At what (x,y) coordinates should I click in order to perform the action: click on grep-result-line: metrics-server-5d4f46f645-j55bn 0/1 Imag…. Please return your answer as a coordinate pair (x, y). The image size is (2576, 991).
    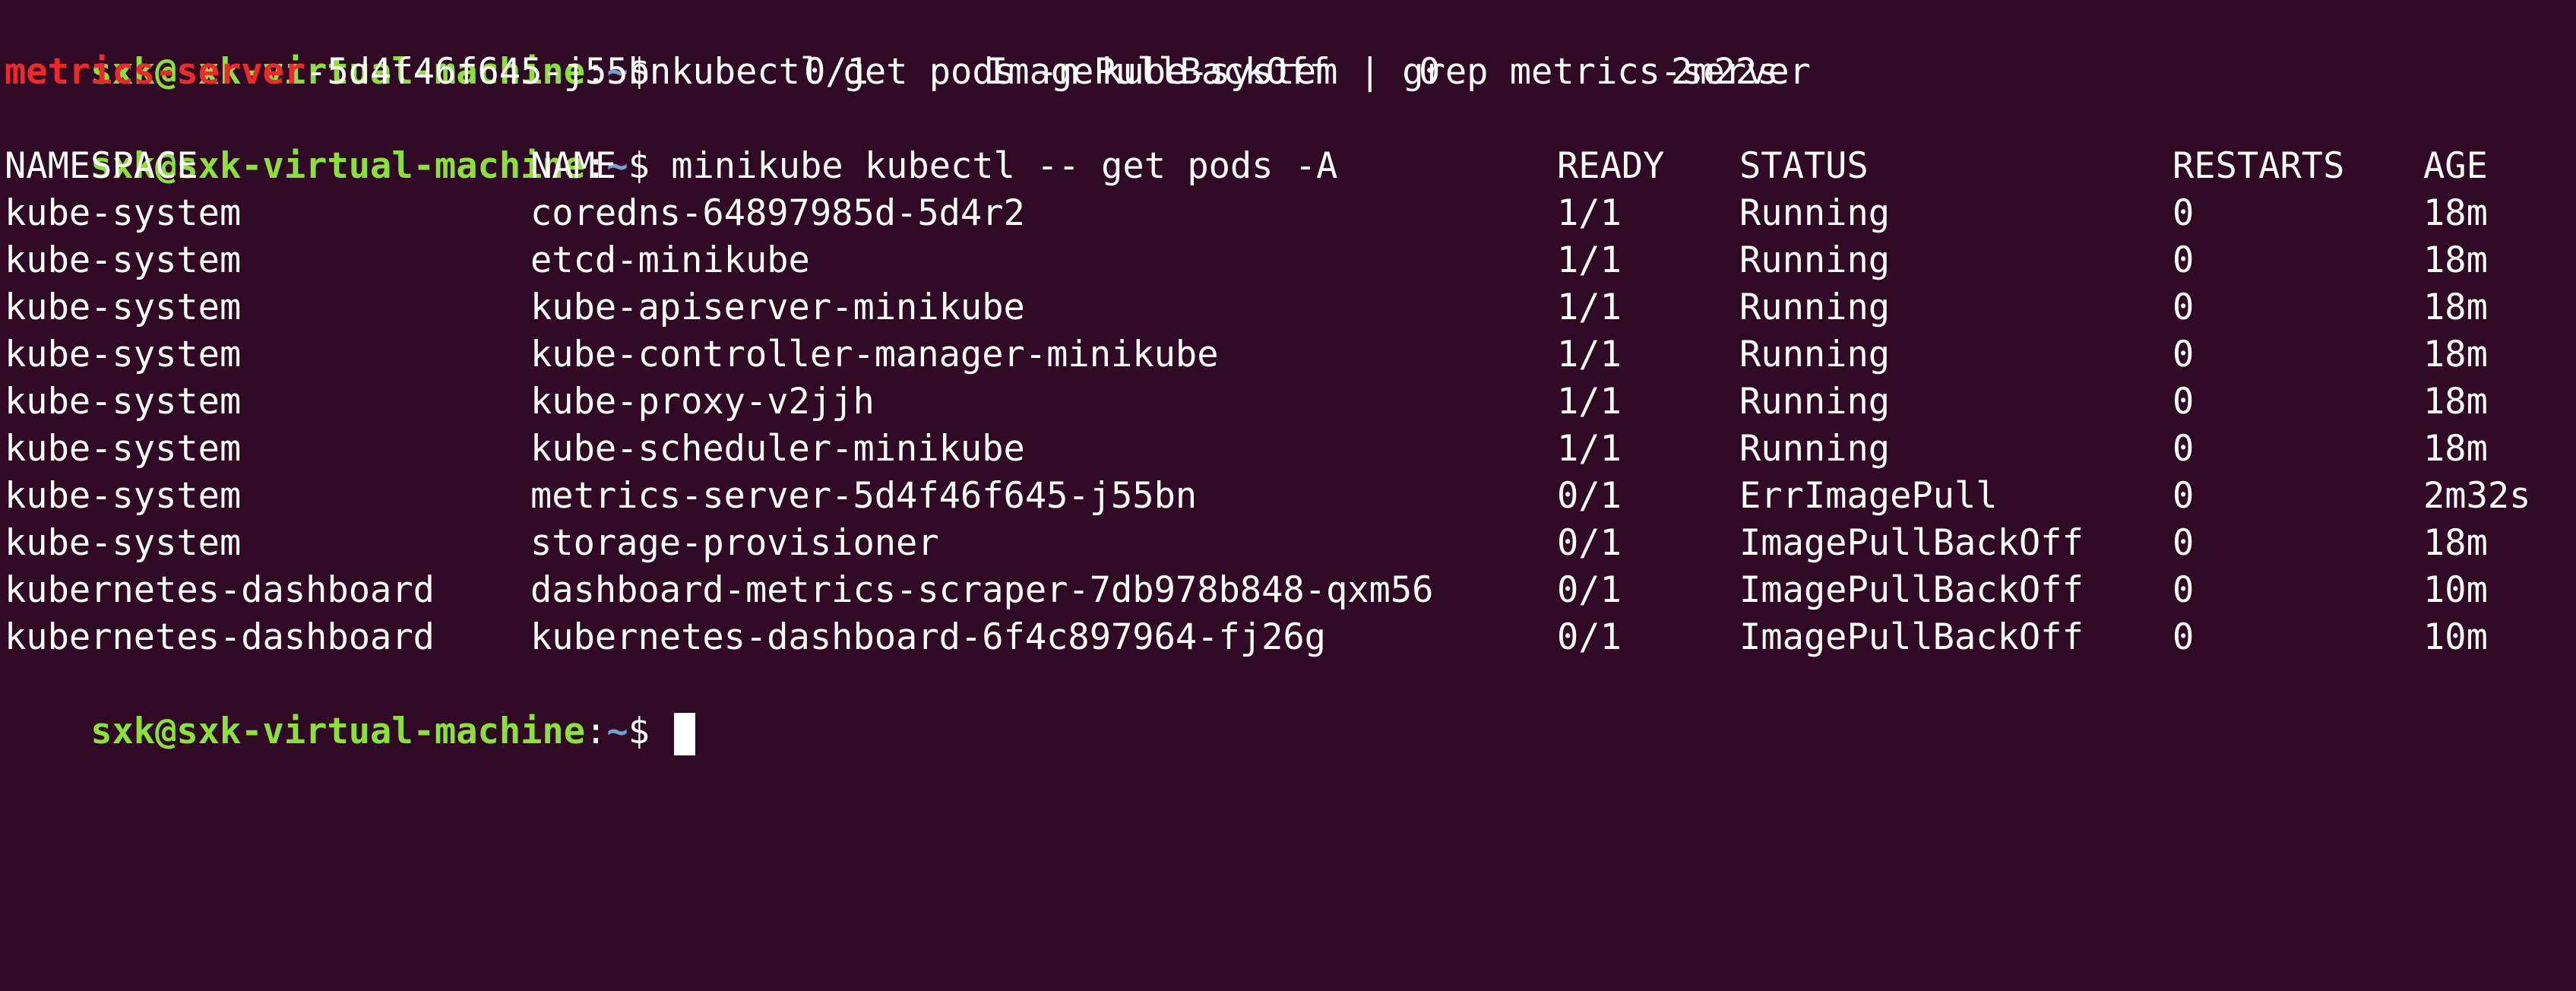
    Looking at the image, I should click on (1289, 72).